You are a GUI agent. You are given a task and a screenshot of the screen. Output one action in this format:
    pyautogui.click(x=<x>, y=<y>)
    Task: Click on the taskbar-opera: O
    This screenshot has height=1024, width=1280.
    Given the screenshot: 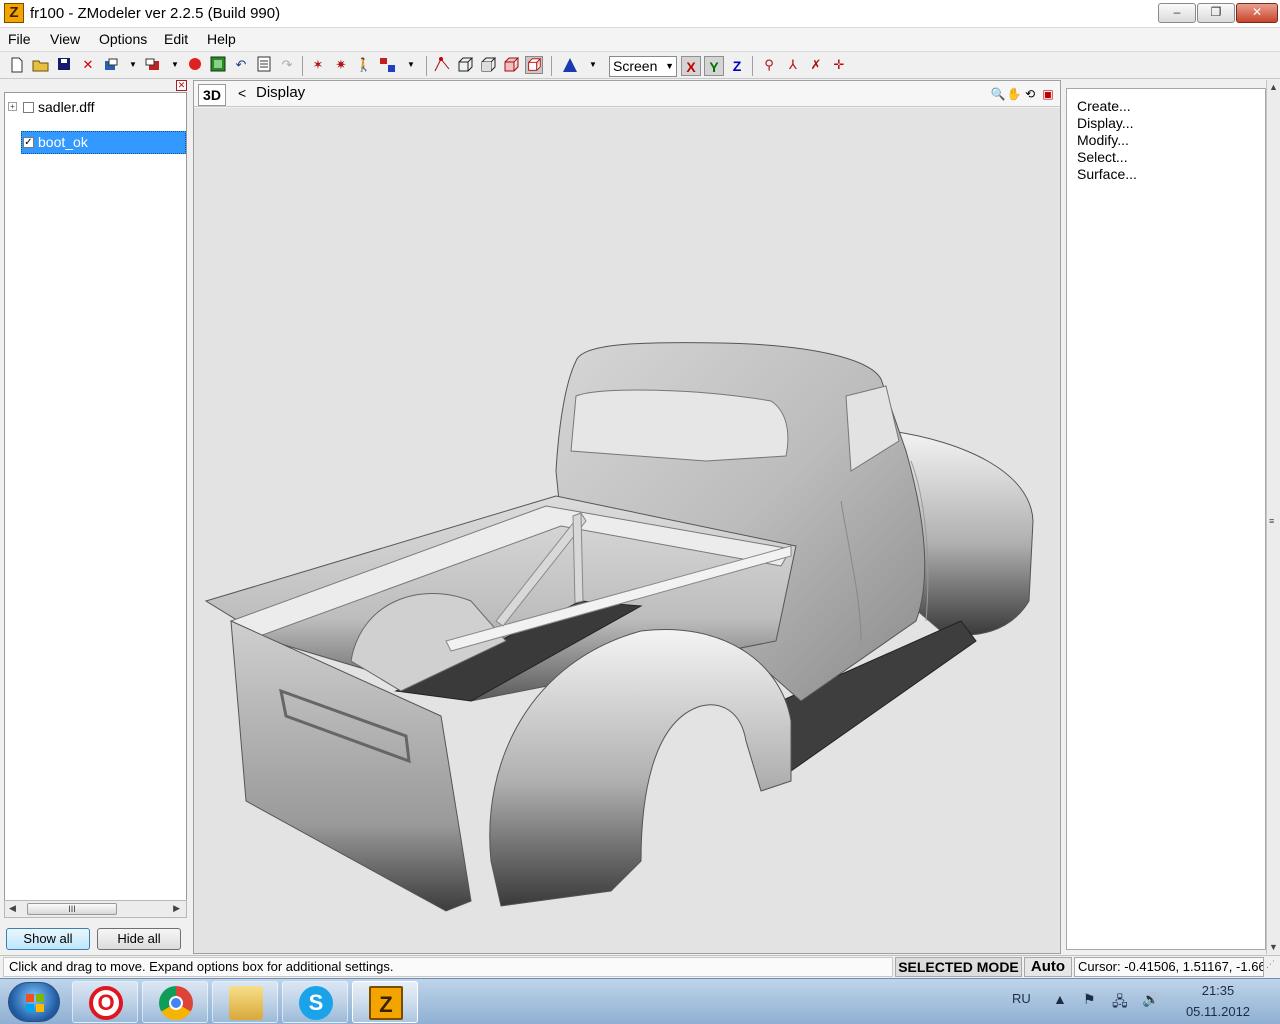 What is the action you would take?
    pyautogui.click(x=105, y=1002)
    